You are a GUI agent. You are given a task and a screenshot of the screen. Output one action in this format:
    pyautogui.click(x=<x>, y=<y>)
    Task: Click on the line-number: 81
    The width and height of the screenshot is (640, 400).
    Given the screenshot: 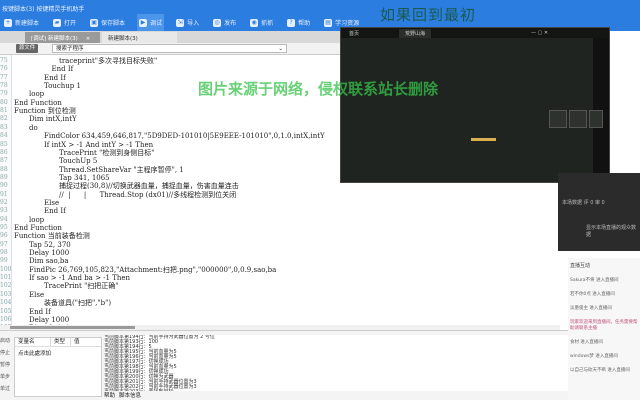 What is the action you would take?
    pyautogui.click(x=4, y=111)
    